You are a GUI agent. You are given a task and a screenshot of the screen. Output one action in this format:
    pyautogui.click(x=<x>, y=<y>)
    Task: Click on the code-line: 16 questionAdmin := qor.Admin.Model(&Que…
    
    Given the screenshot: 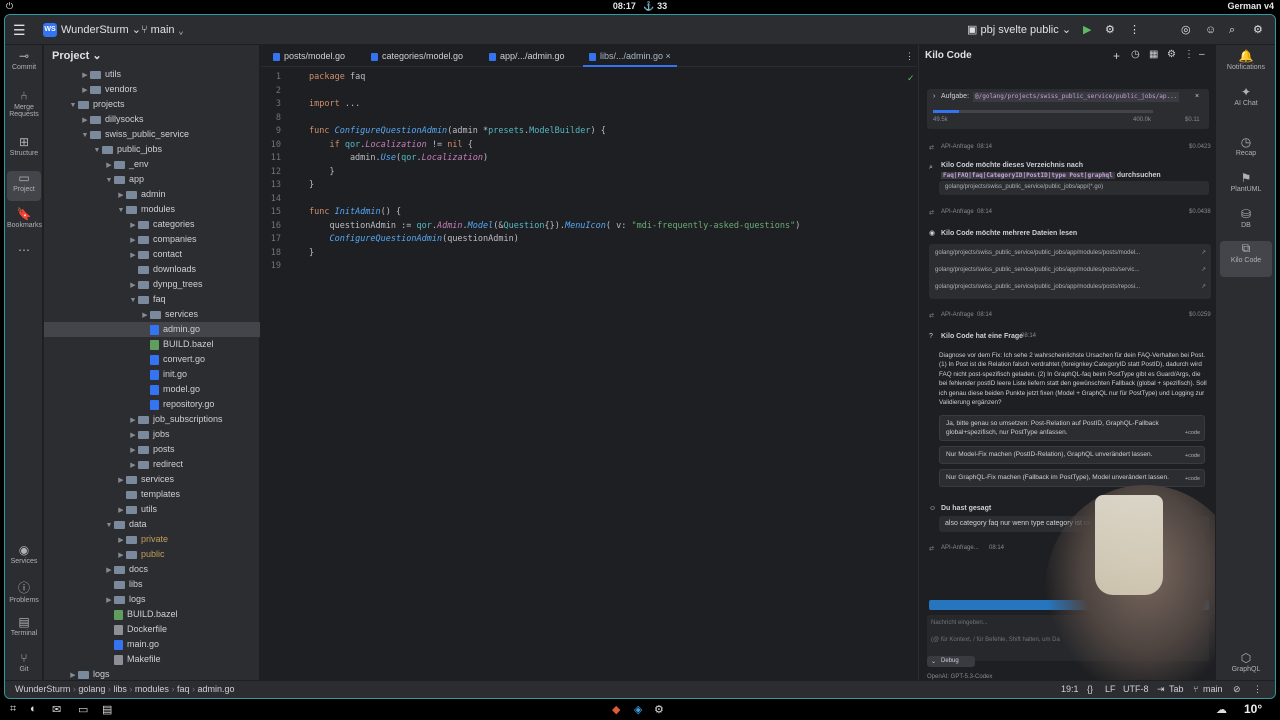 What is the action you would take?
    pyautogui.click(x=589, y=226)
    